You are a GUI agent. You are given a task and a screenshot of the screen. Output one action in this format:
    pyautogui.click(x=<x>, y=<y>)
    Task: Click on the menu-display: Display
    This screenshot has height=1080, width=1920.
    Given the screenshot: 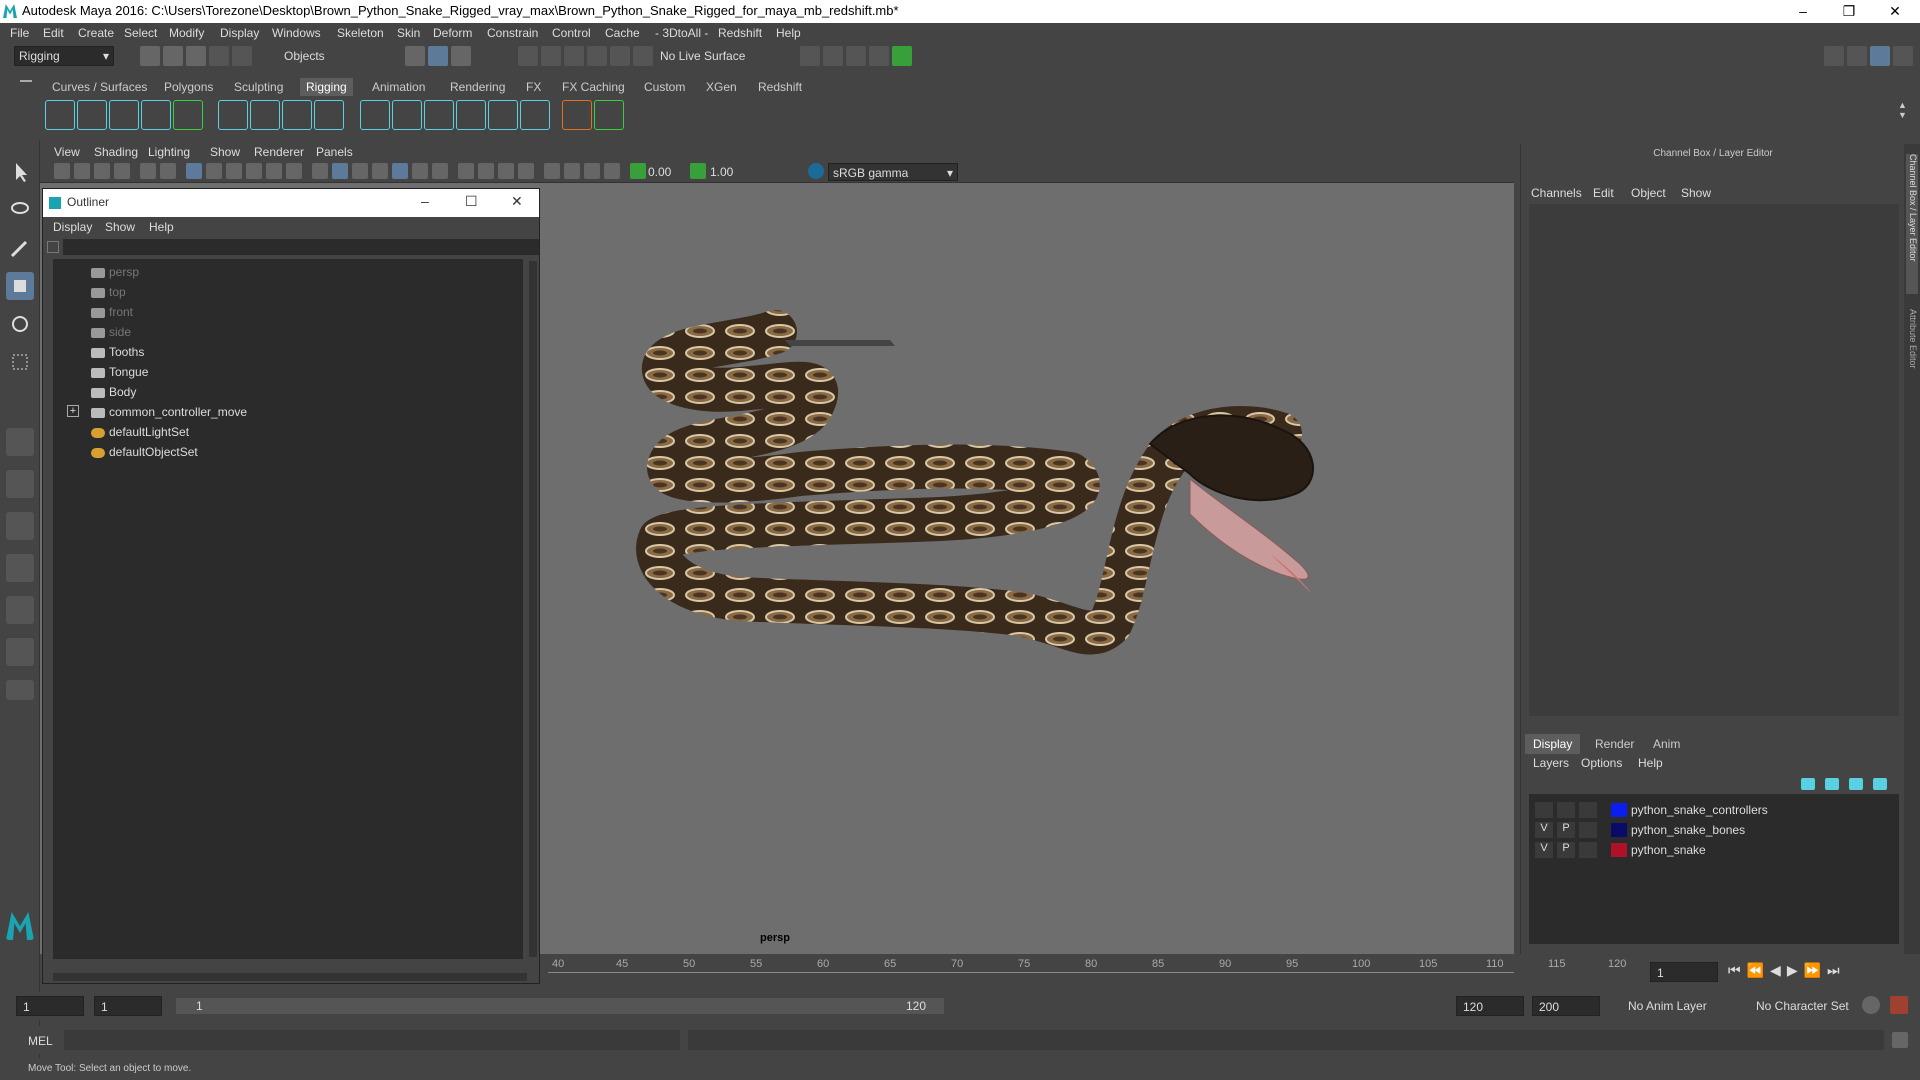 What is the action you would take?
    pyautogui.click(x=239, y=33)
    